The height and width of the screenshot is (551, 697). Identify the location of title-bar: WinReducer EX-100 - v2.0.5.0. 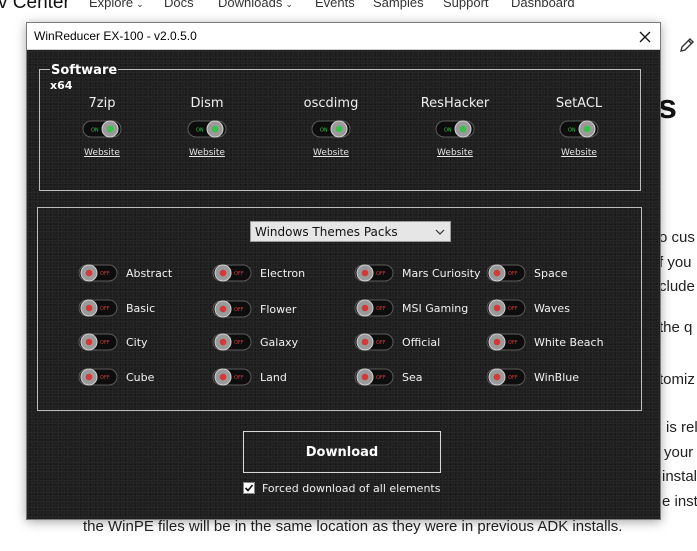
(343, 36).